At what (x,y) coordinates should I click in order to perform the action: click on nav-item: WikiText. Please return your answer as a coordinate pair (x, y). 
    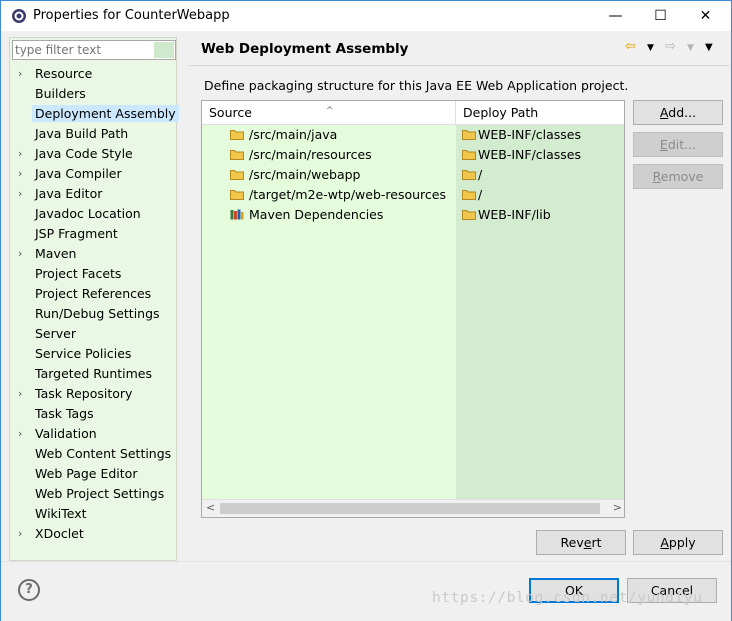
    Looking at the image, I should click on (93, 514).